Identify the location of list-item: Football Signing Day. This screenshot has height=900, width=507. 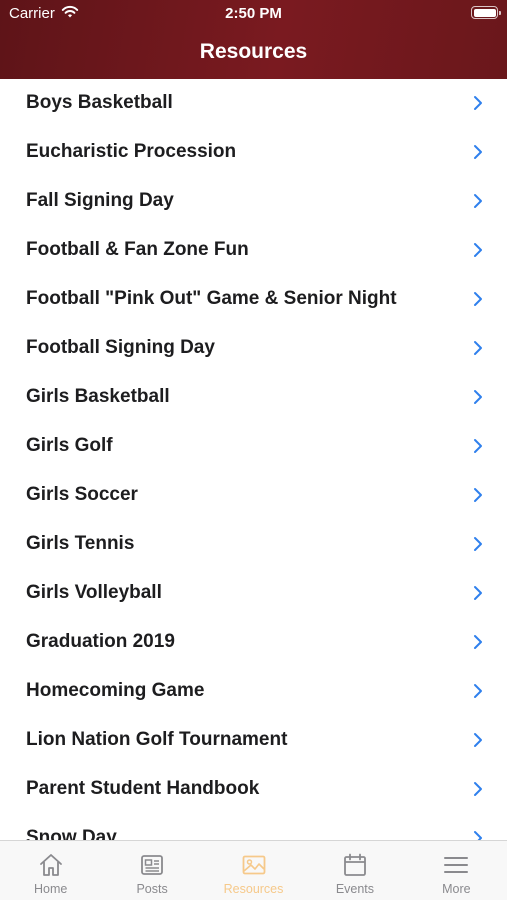
(253, 348).